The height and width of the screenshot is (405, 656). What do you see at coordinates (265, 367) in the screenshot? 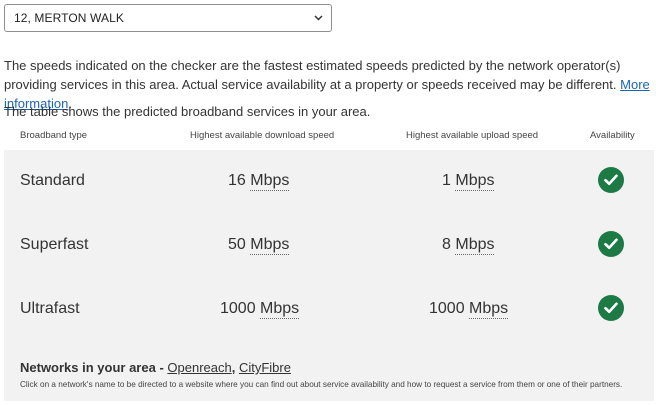
I see `network-link-cityfibre: CityFibre` at bounding box center [265, 367].